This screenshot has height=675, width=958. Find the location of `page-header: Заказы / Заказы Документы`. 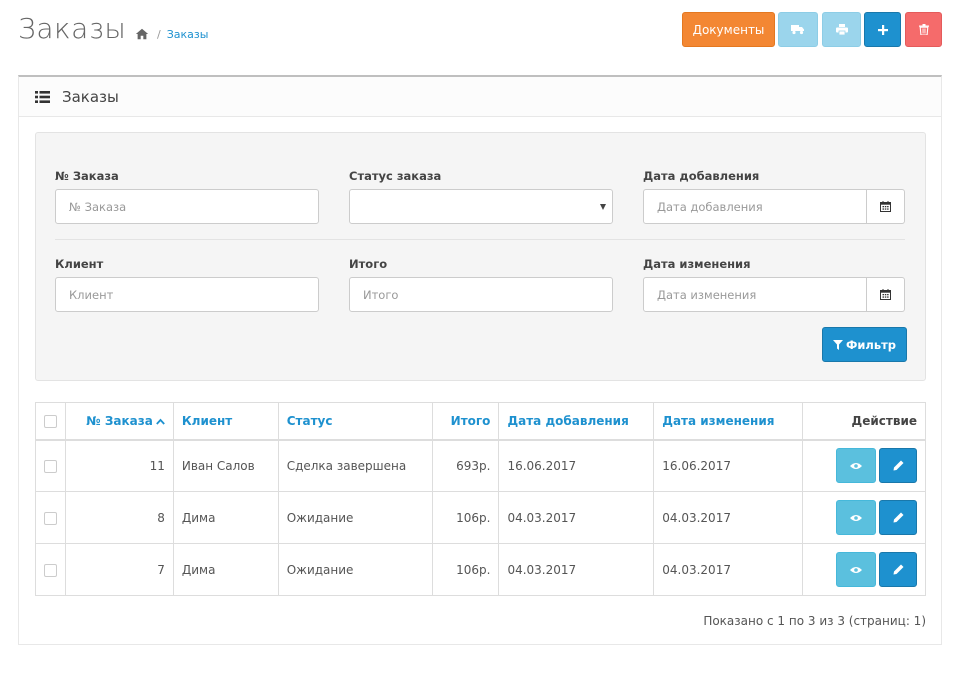

page-header: Заказы / Заказы Документы is located at coordinates (480, 33).